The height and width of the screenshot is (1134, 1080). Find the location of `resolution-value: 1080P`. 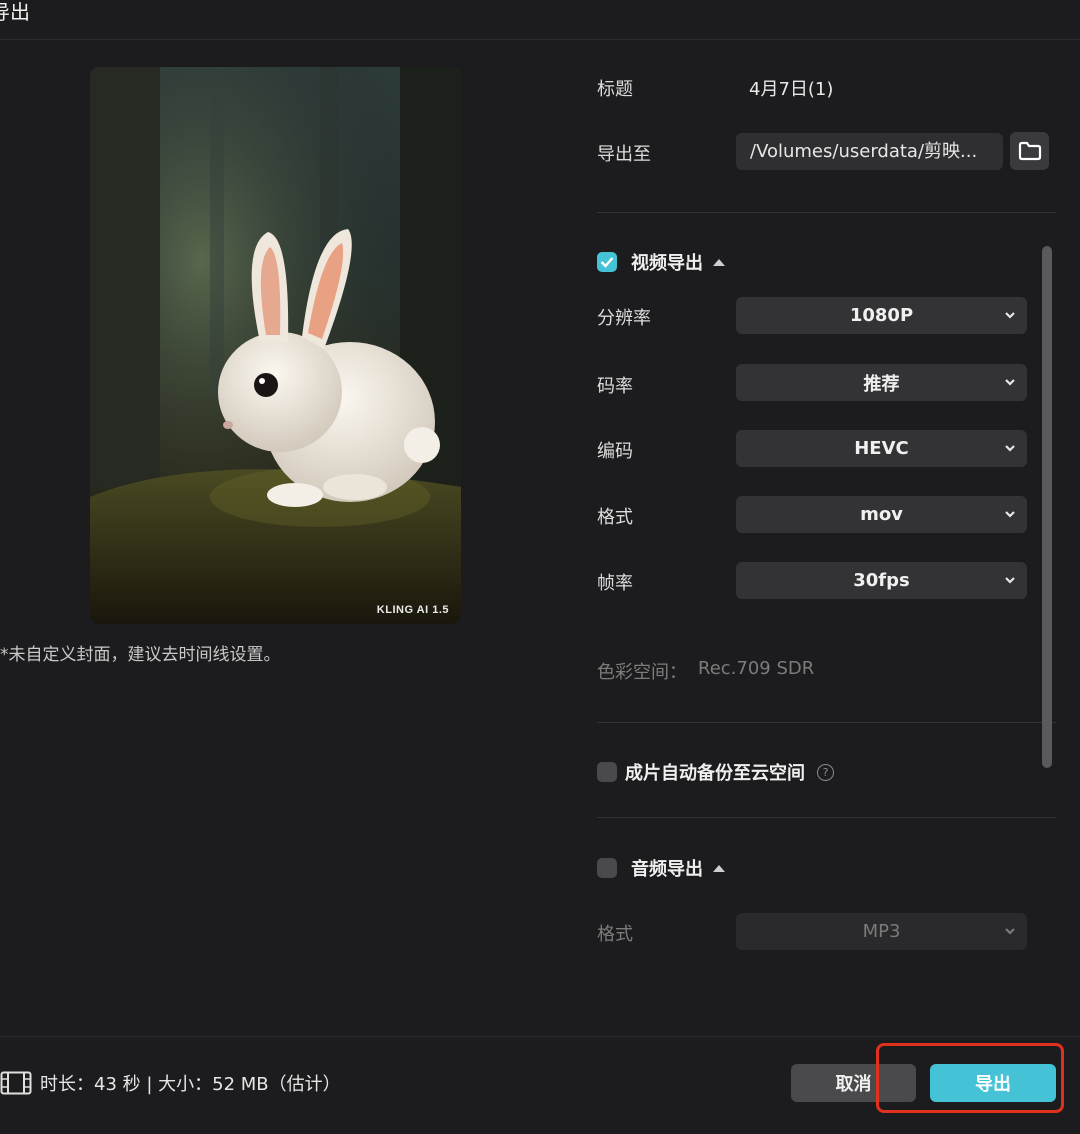

resolution-value: 1080P is located at coordinates (881, 315).